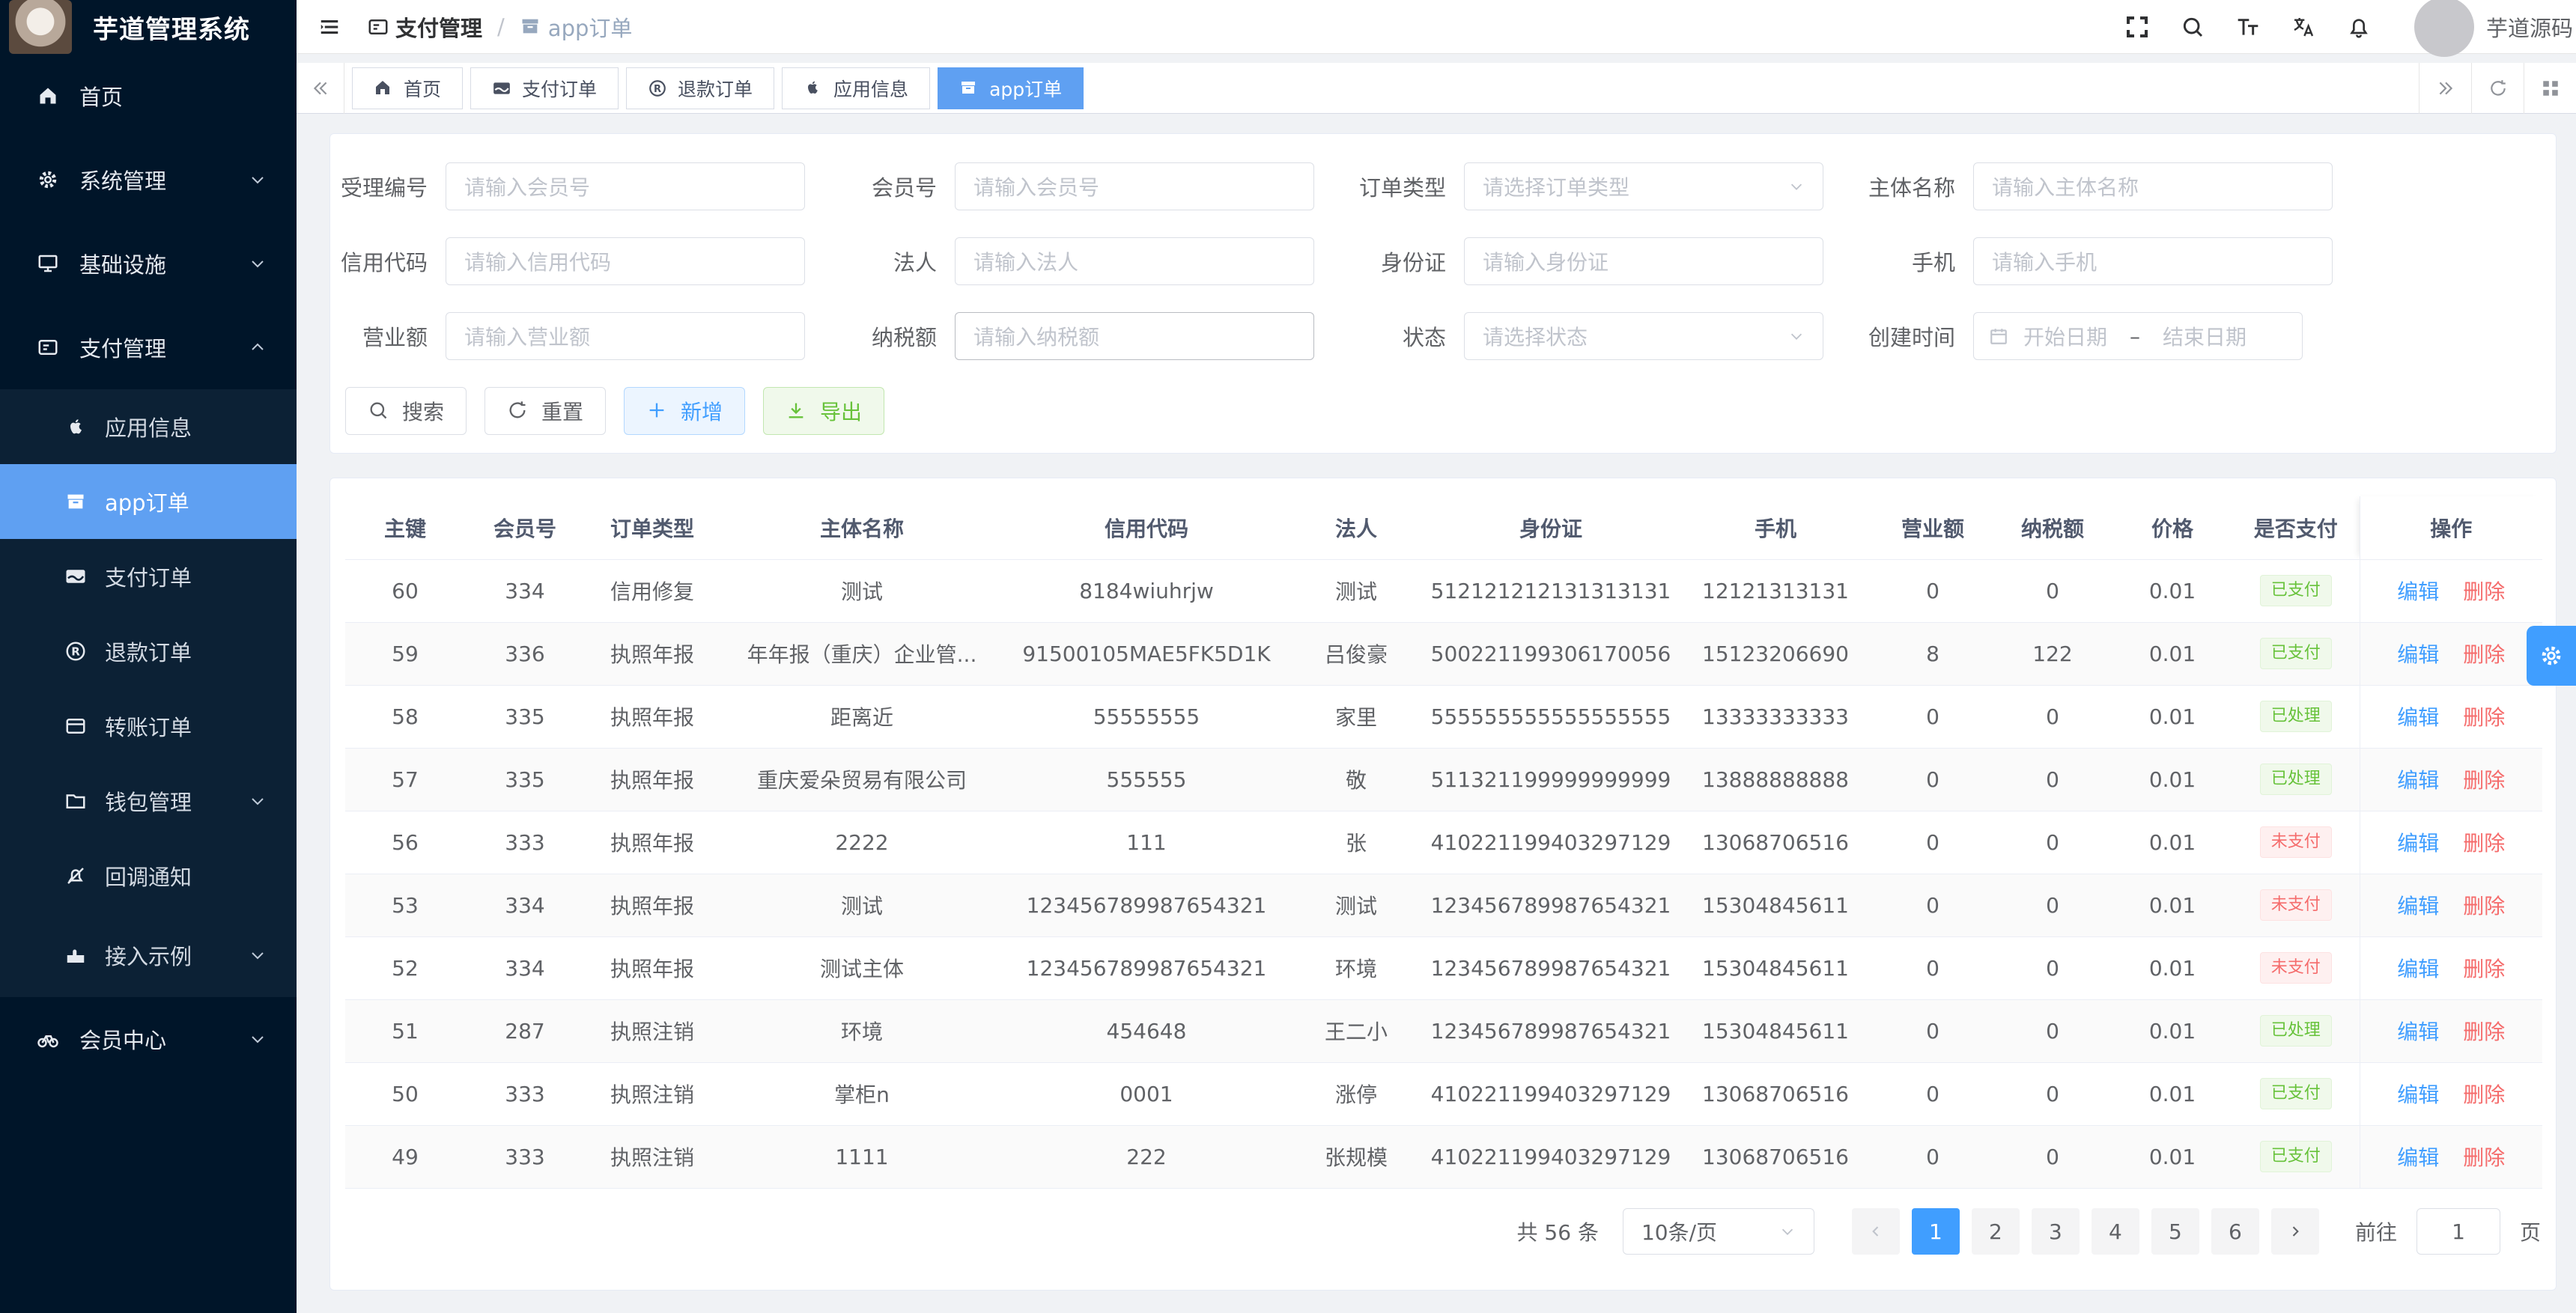 This screenshot has height=1313, width=2576. Describe the element at coordinates (1796, 336) in the screenshot. I see `chevron-down-icon` at that location.